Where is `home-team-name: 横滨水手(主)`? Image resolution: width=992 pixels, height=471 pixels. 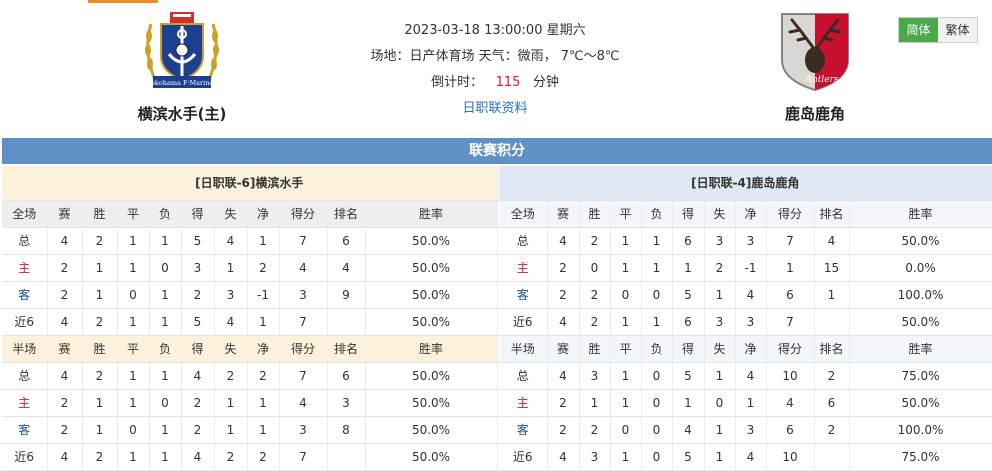 home-team-name: 横滨水手(主) is located at coordinates (182, 113).